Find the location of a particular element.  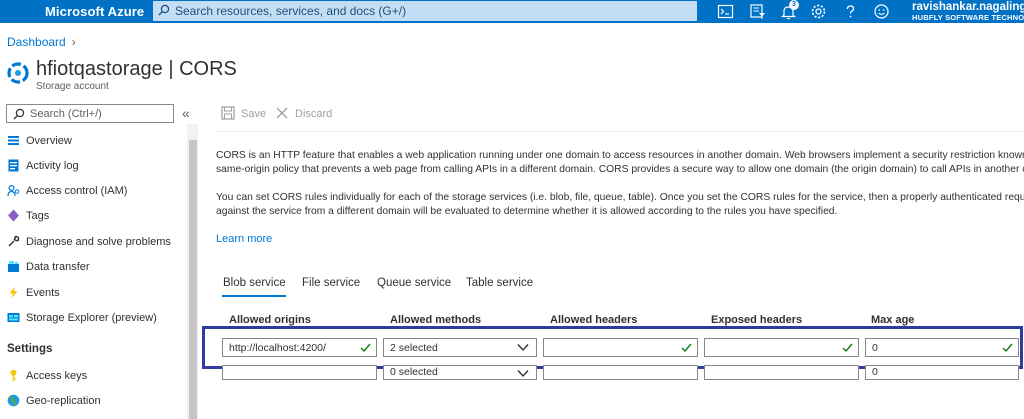

iam-icon is located at coordinates (13, 190).